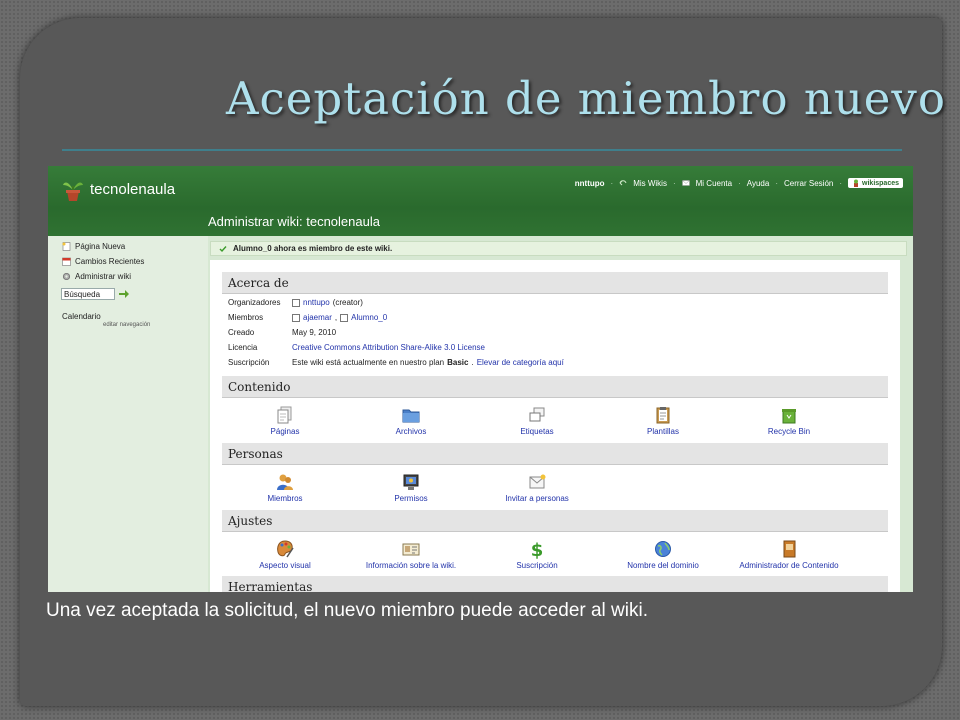 The width and height of the screenshot is (960, 720). I want to click on sidebar-item-recent-changes: Cambios Recientes, so click(103, 261).